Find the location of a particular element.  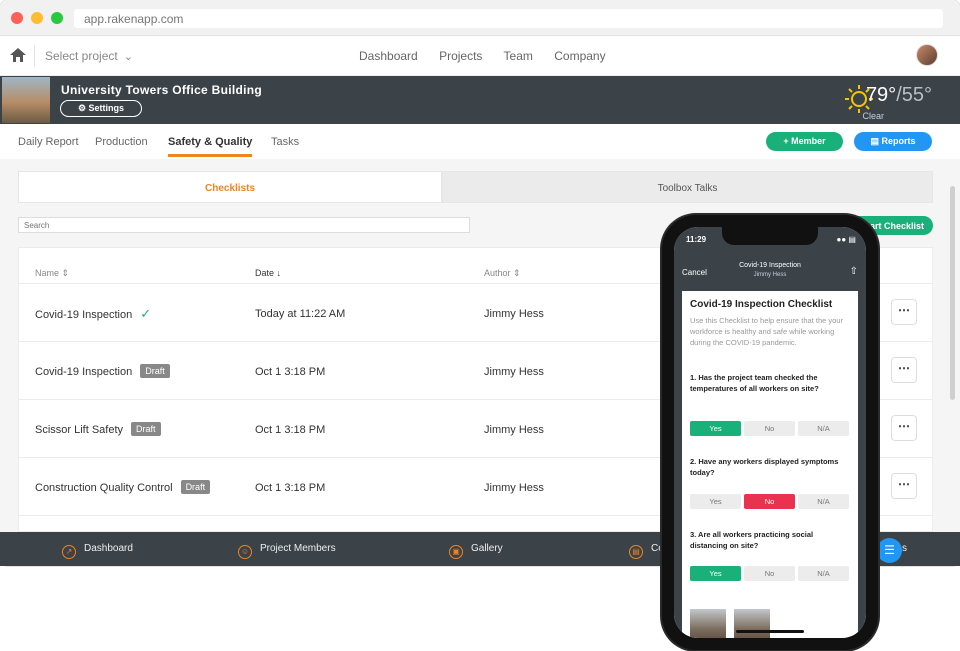

column-header-date: Date ↓ is located at coordinates (268, 273).